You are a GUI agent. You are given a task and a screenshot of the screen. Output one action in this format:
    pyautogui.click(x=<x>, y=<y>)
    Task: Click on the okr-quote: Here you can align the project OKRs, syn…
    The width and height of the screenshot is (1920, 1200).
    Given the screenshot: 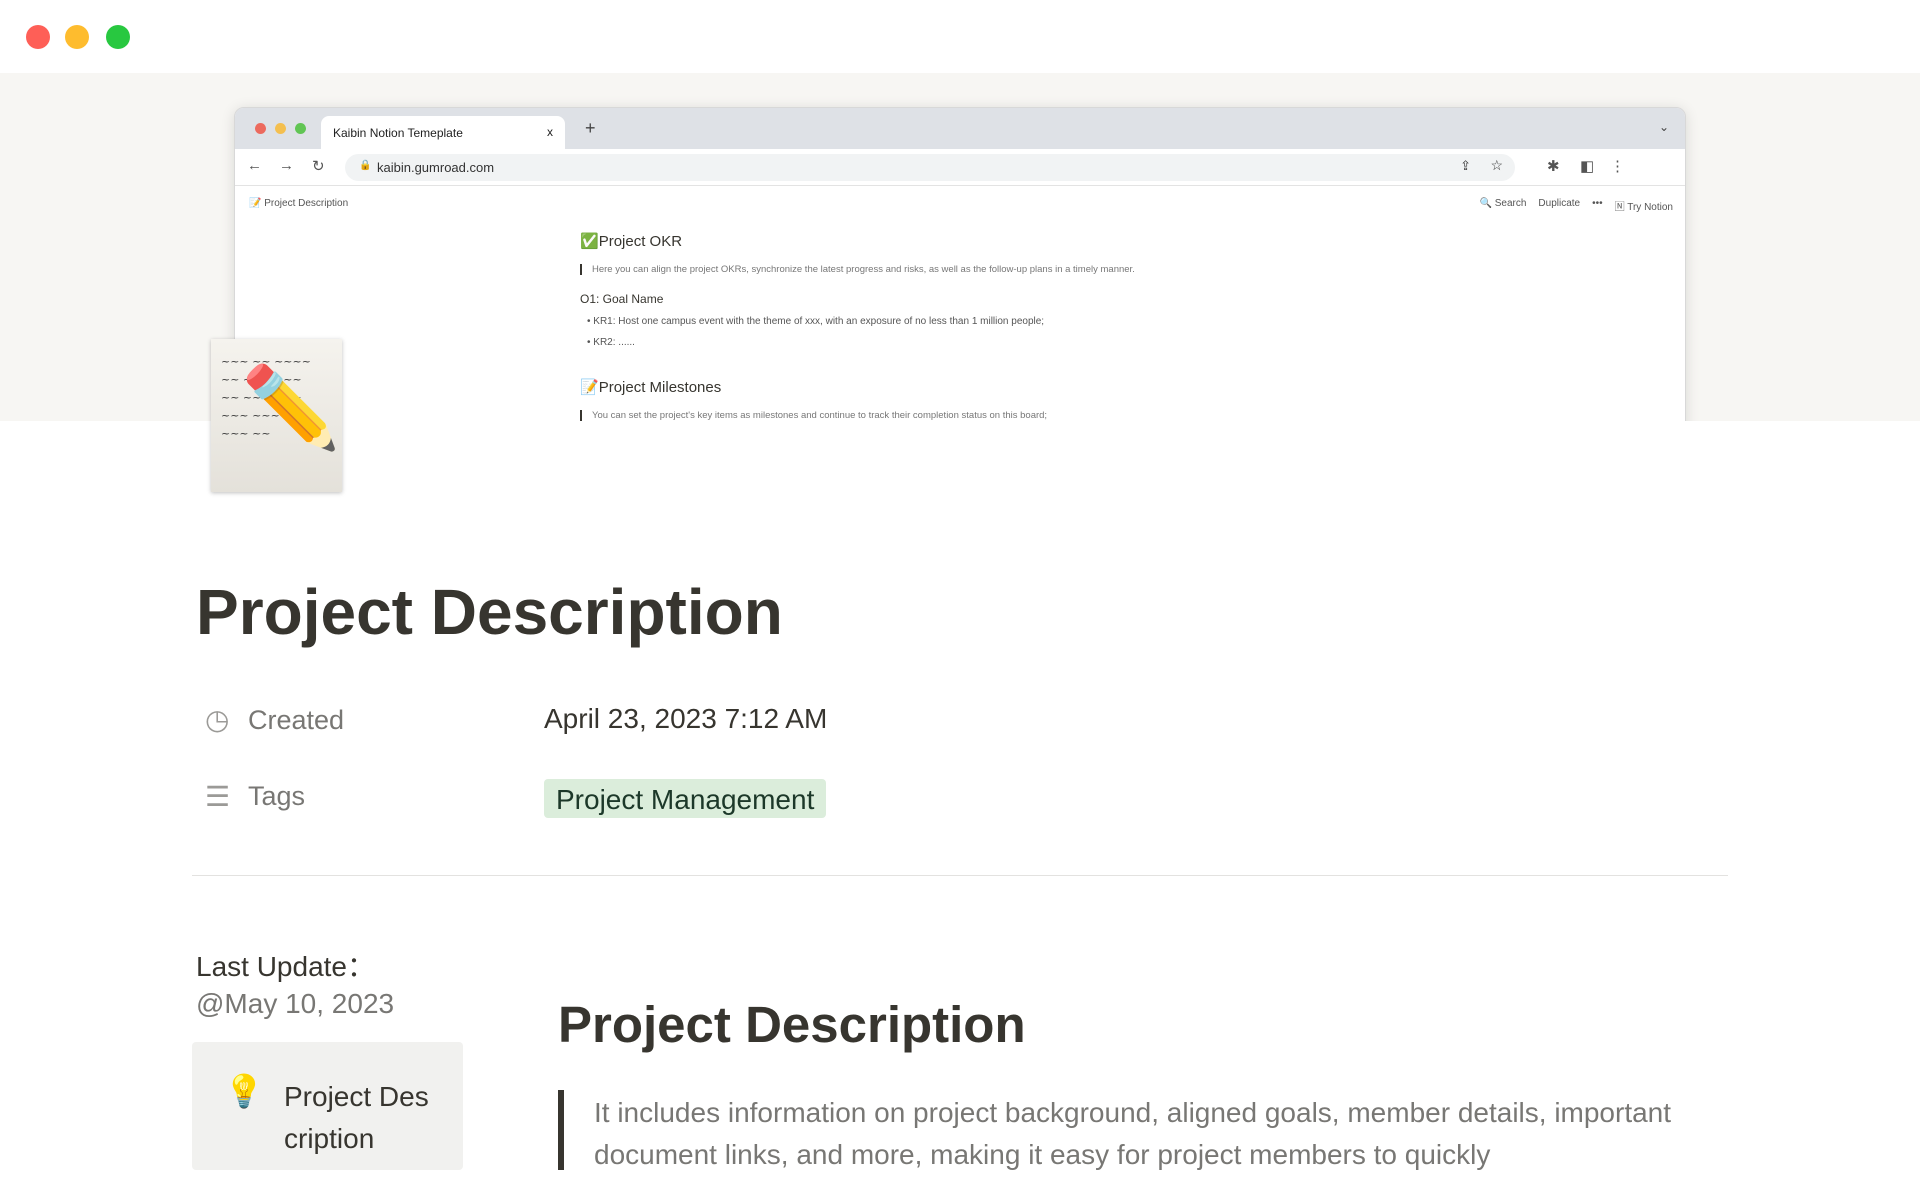 What is the action you would take?
    pyautogui.click(x=857, y=269)
    